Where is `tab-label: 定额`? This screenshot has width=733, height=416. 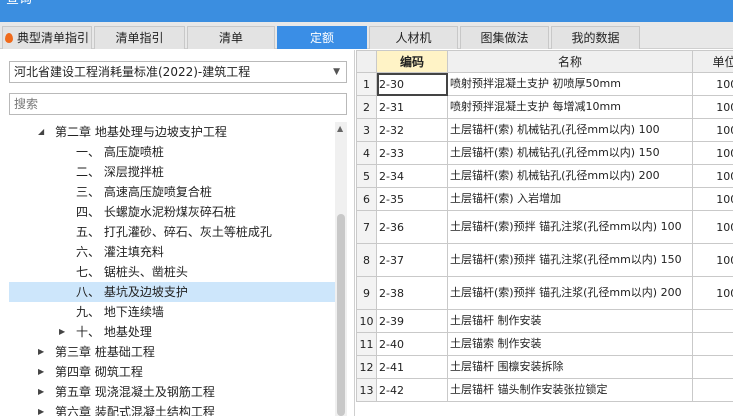 tab-label: 定额 is located at coordinates (321, 38).